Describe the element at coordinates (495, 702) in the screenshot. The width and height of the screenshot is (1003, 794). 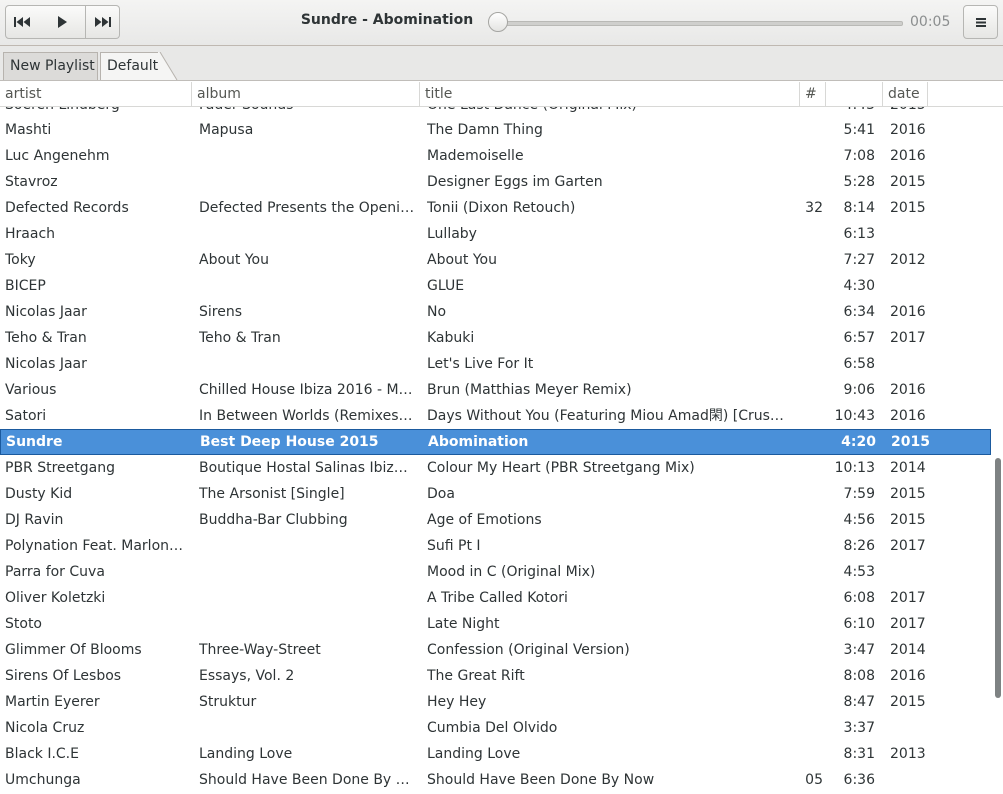
I see `table-row: Martin Eyerer Struktur Hey Hey 8:47 2015` at that location.